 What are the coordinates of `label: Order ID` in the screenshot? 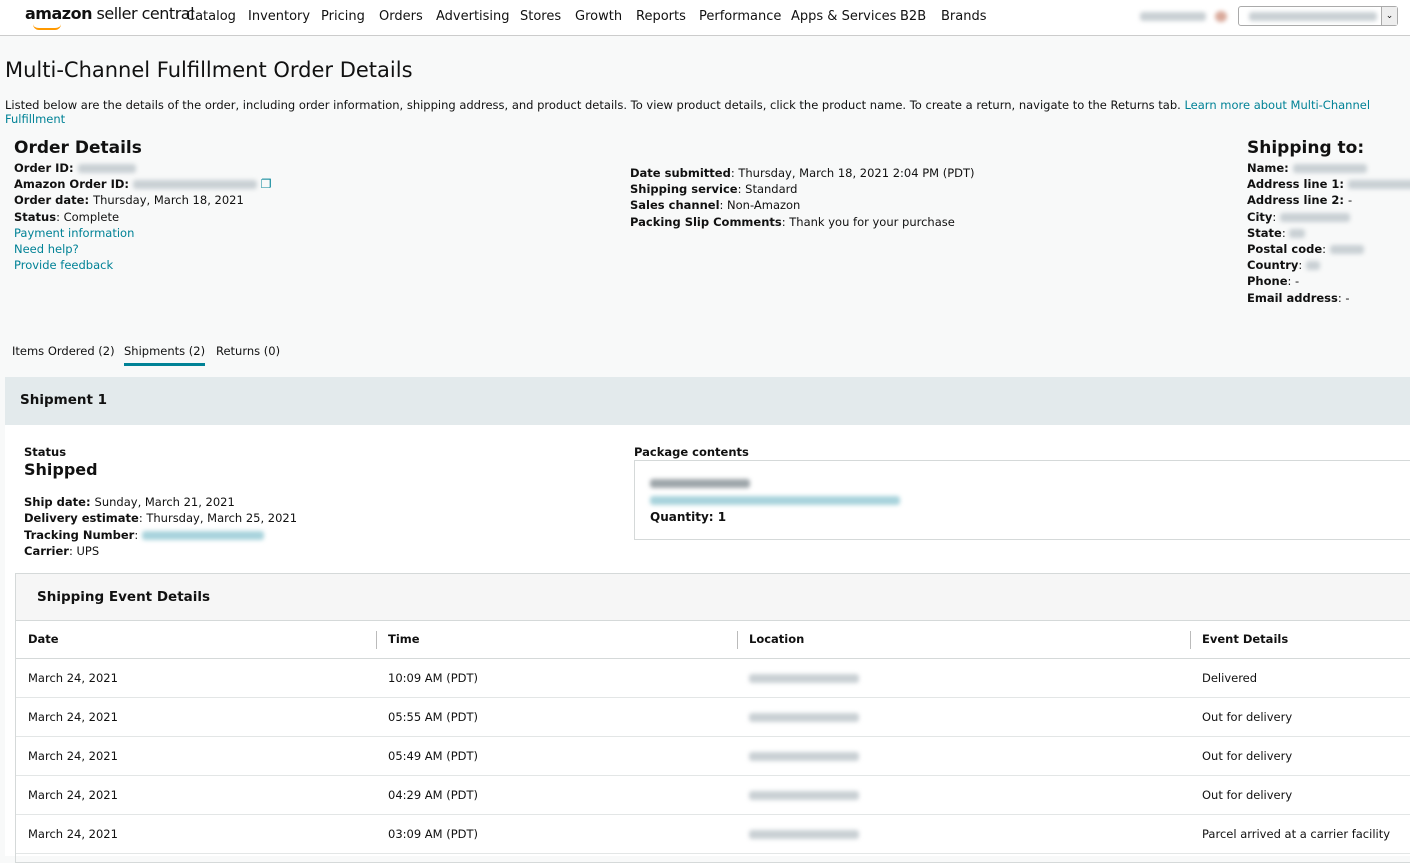 It's located at (41, 168).